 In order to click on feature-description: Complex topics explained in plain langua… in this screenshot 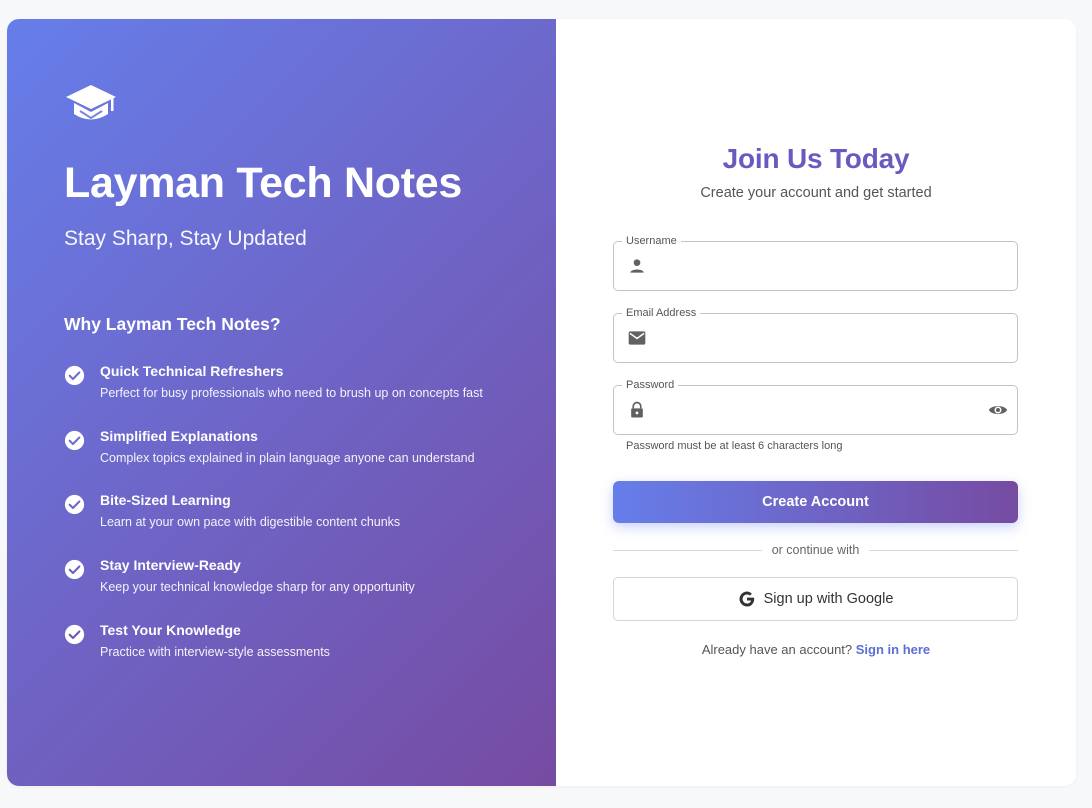, I will do `click(287, 457)`.